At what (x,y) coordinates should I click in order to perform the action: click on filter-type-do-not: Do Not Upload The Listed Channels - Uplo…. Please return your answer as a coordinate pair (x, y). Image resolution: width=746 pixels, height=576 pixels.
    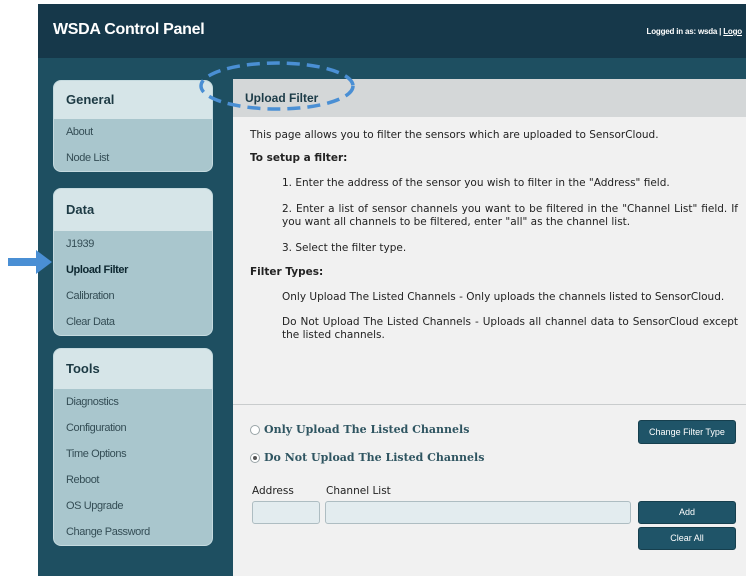
    Looking at the image, I should click on (510, 328).